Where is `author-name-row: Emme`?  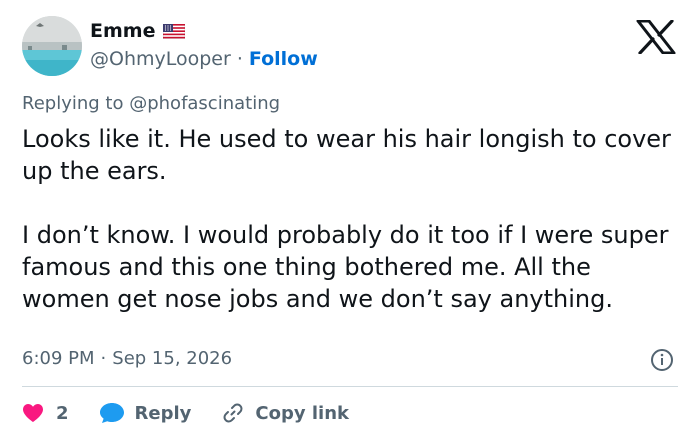
author-name-row: Emme is located at coordinates (138, 31).